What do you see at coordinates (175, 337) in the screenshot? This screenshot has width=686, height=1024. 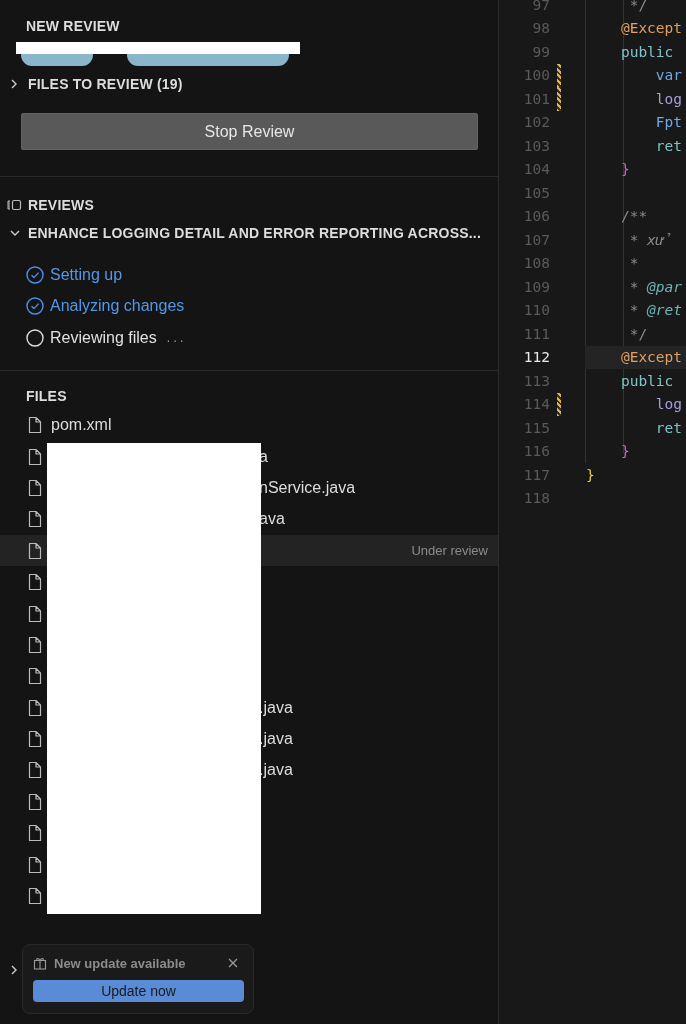 I see `progress-dots: . . .` at bounding box center [175, 337].